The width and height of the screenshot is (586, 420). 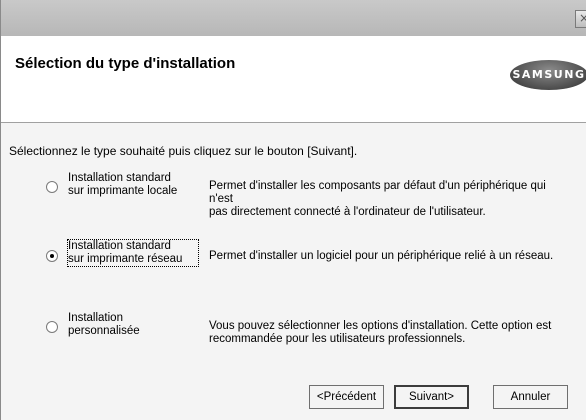 I want to click on previous-button-label: <Précédent, so click(x=346, y=397).